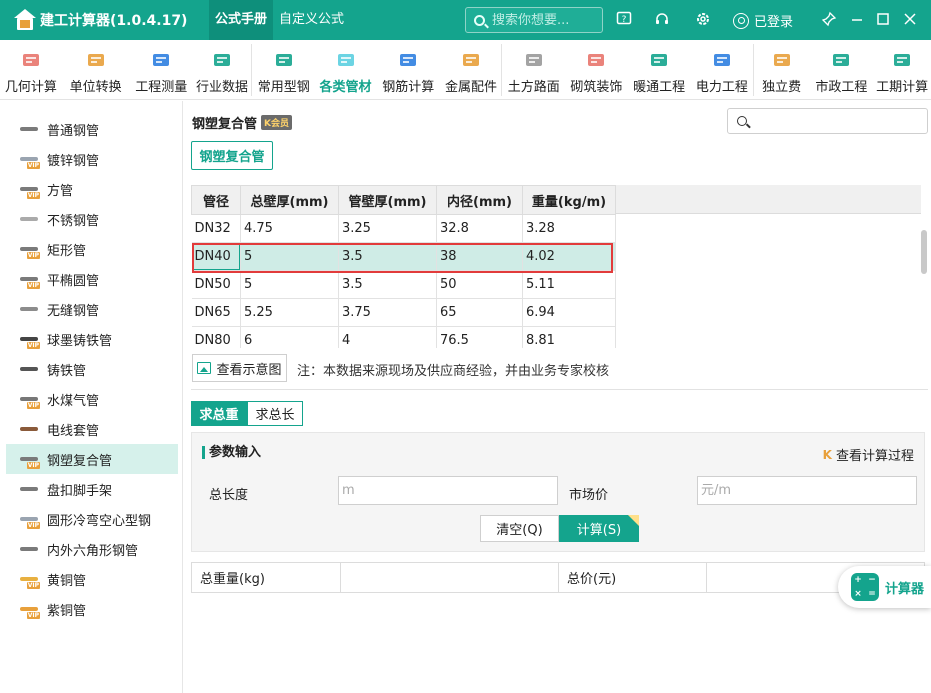  I want to click on sidebar-item-14: 内外六角形钢管, so click(92, 549).